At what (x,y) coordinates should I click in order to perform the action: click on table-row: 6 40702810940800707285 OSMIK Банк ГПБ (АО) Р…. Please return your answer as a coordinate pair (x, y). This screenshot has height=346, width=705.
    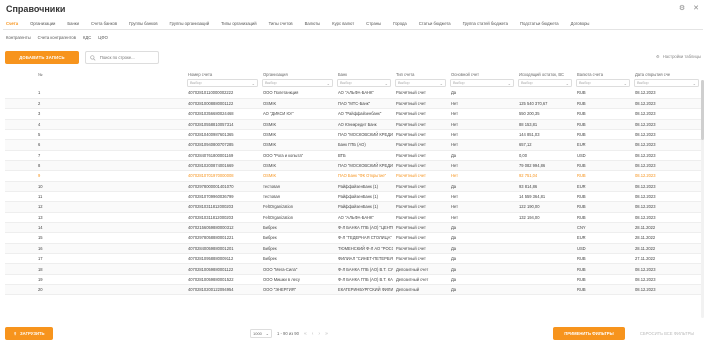
    Looking at the image, I should click on (353, 145).